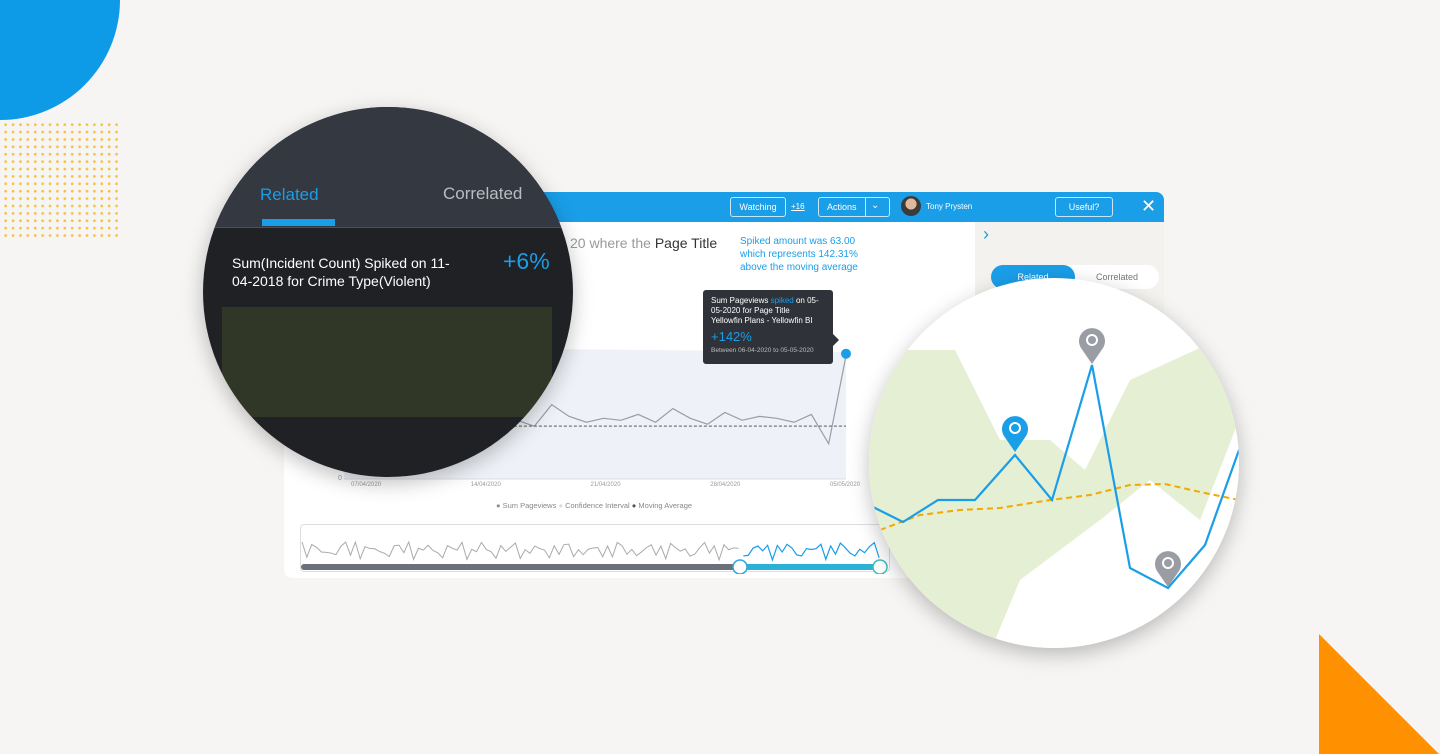  Describe the element at coordinates (298, 222) in the screenshot. I see `active-tab-indicator` at that location.